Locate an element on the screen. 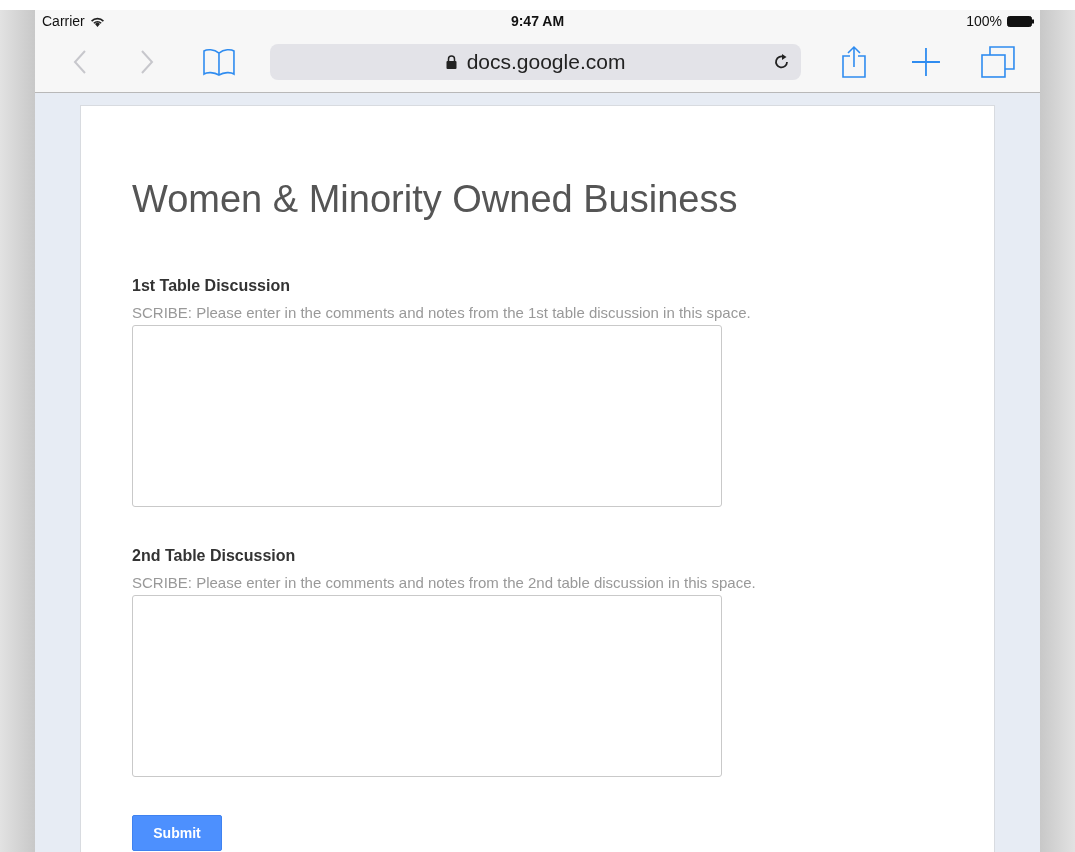 The image size is (1075, 852). question-description: SCRIBE: Please enter in the comments and notes from the 1st table discussion in this space. is located at coordinates (441, 312).